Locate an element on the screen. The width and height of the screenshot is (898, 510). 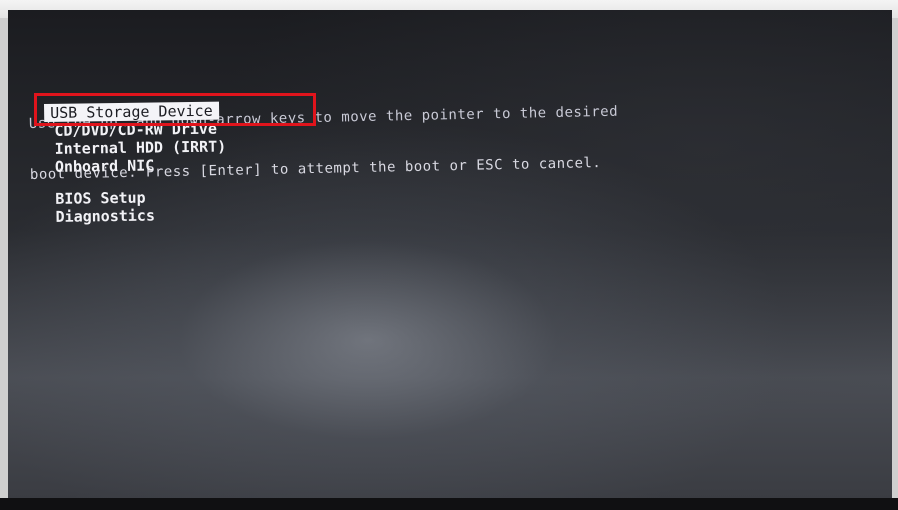
menu-item-diagnostics: Diagnostics is located at coordinates (140, 215).